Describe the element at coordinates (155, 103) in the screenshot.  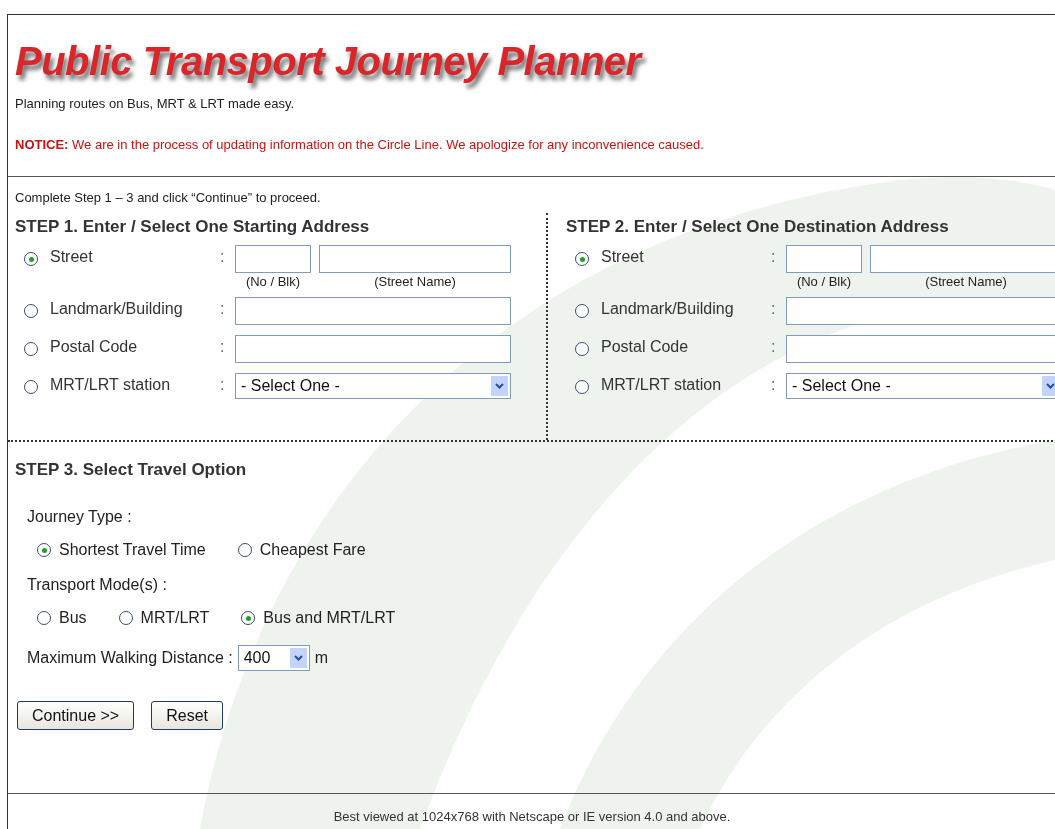
I see `tagline: Planning routes on Bus, MRT & LRT made easy.` at that location.